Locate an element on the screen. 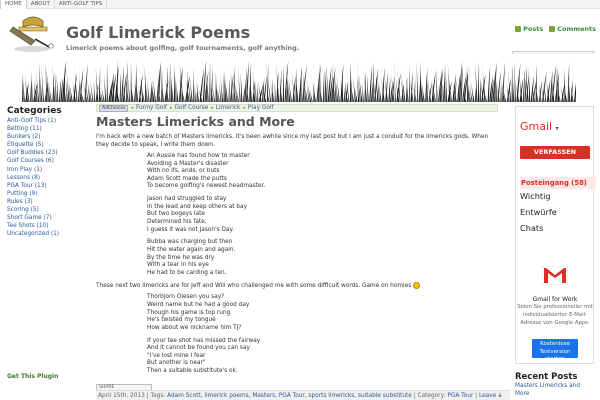  ad-link-golf-course: Golf Course is located at coordinates (189, 108).